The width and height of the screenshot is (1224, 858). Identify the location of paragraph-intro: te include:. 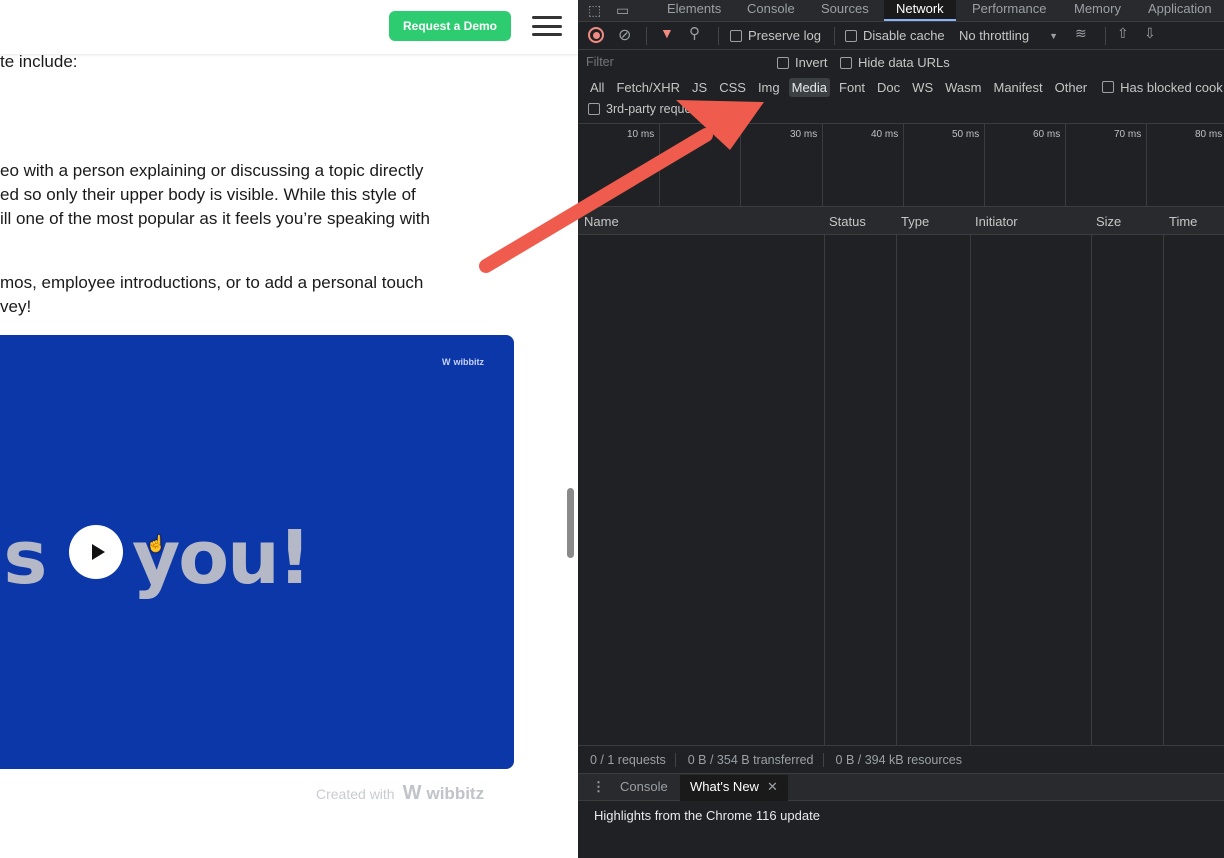
(39, 61).